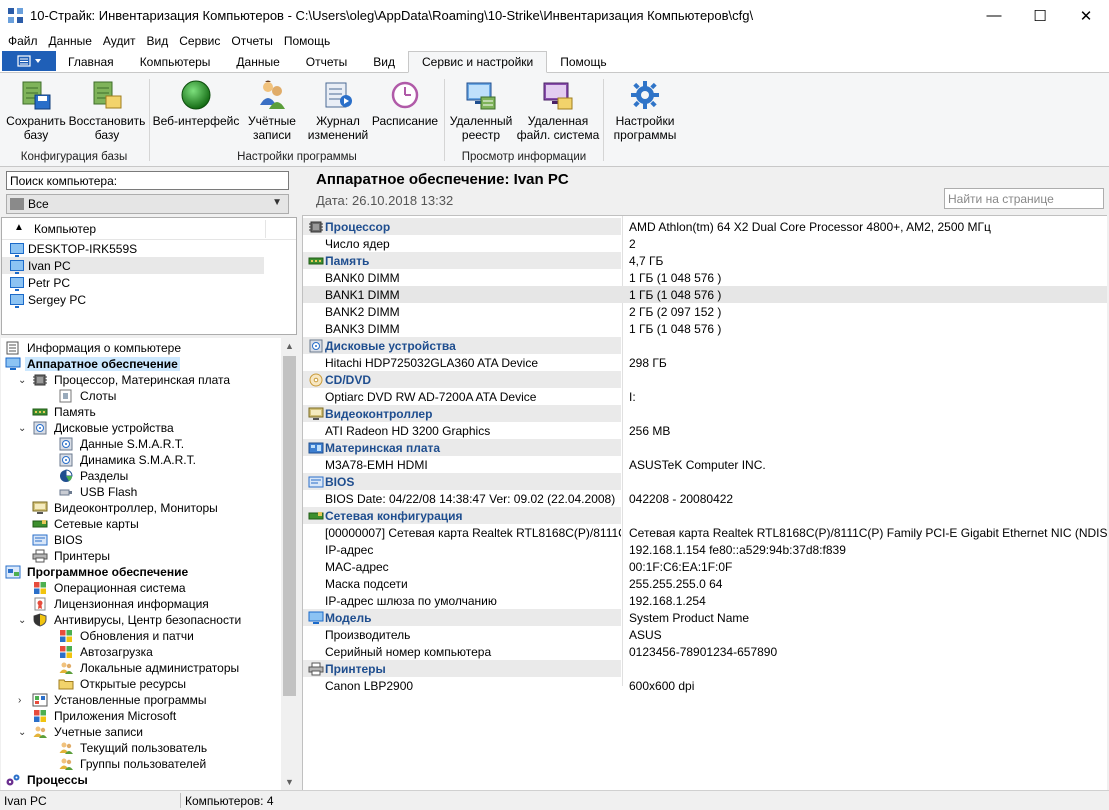 The width and height of the screenshot is (1109, 810). Describe the element at coordinates (94, 348) in the screenshot. I see `tree-item: Информация о компьютере` at that location.